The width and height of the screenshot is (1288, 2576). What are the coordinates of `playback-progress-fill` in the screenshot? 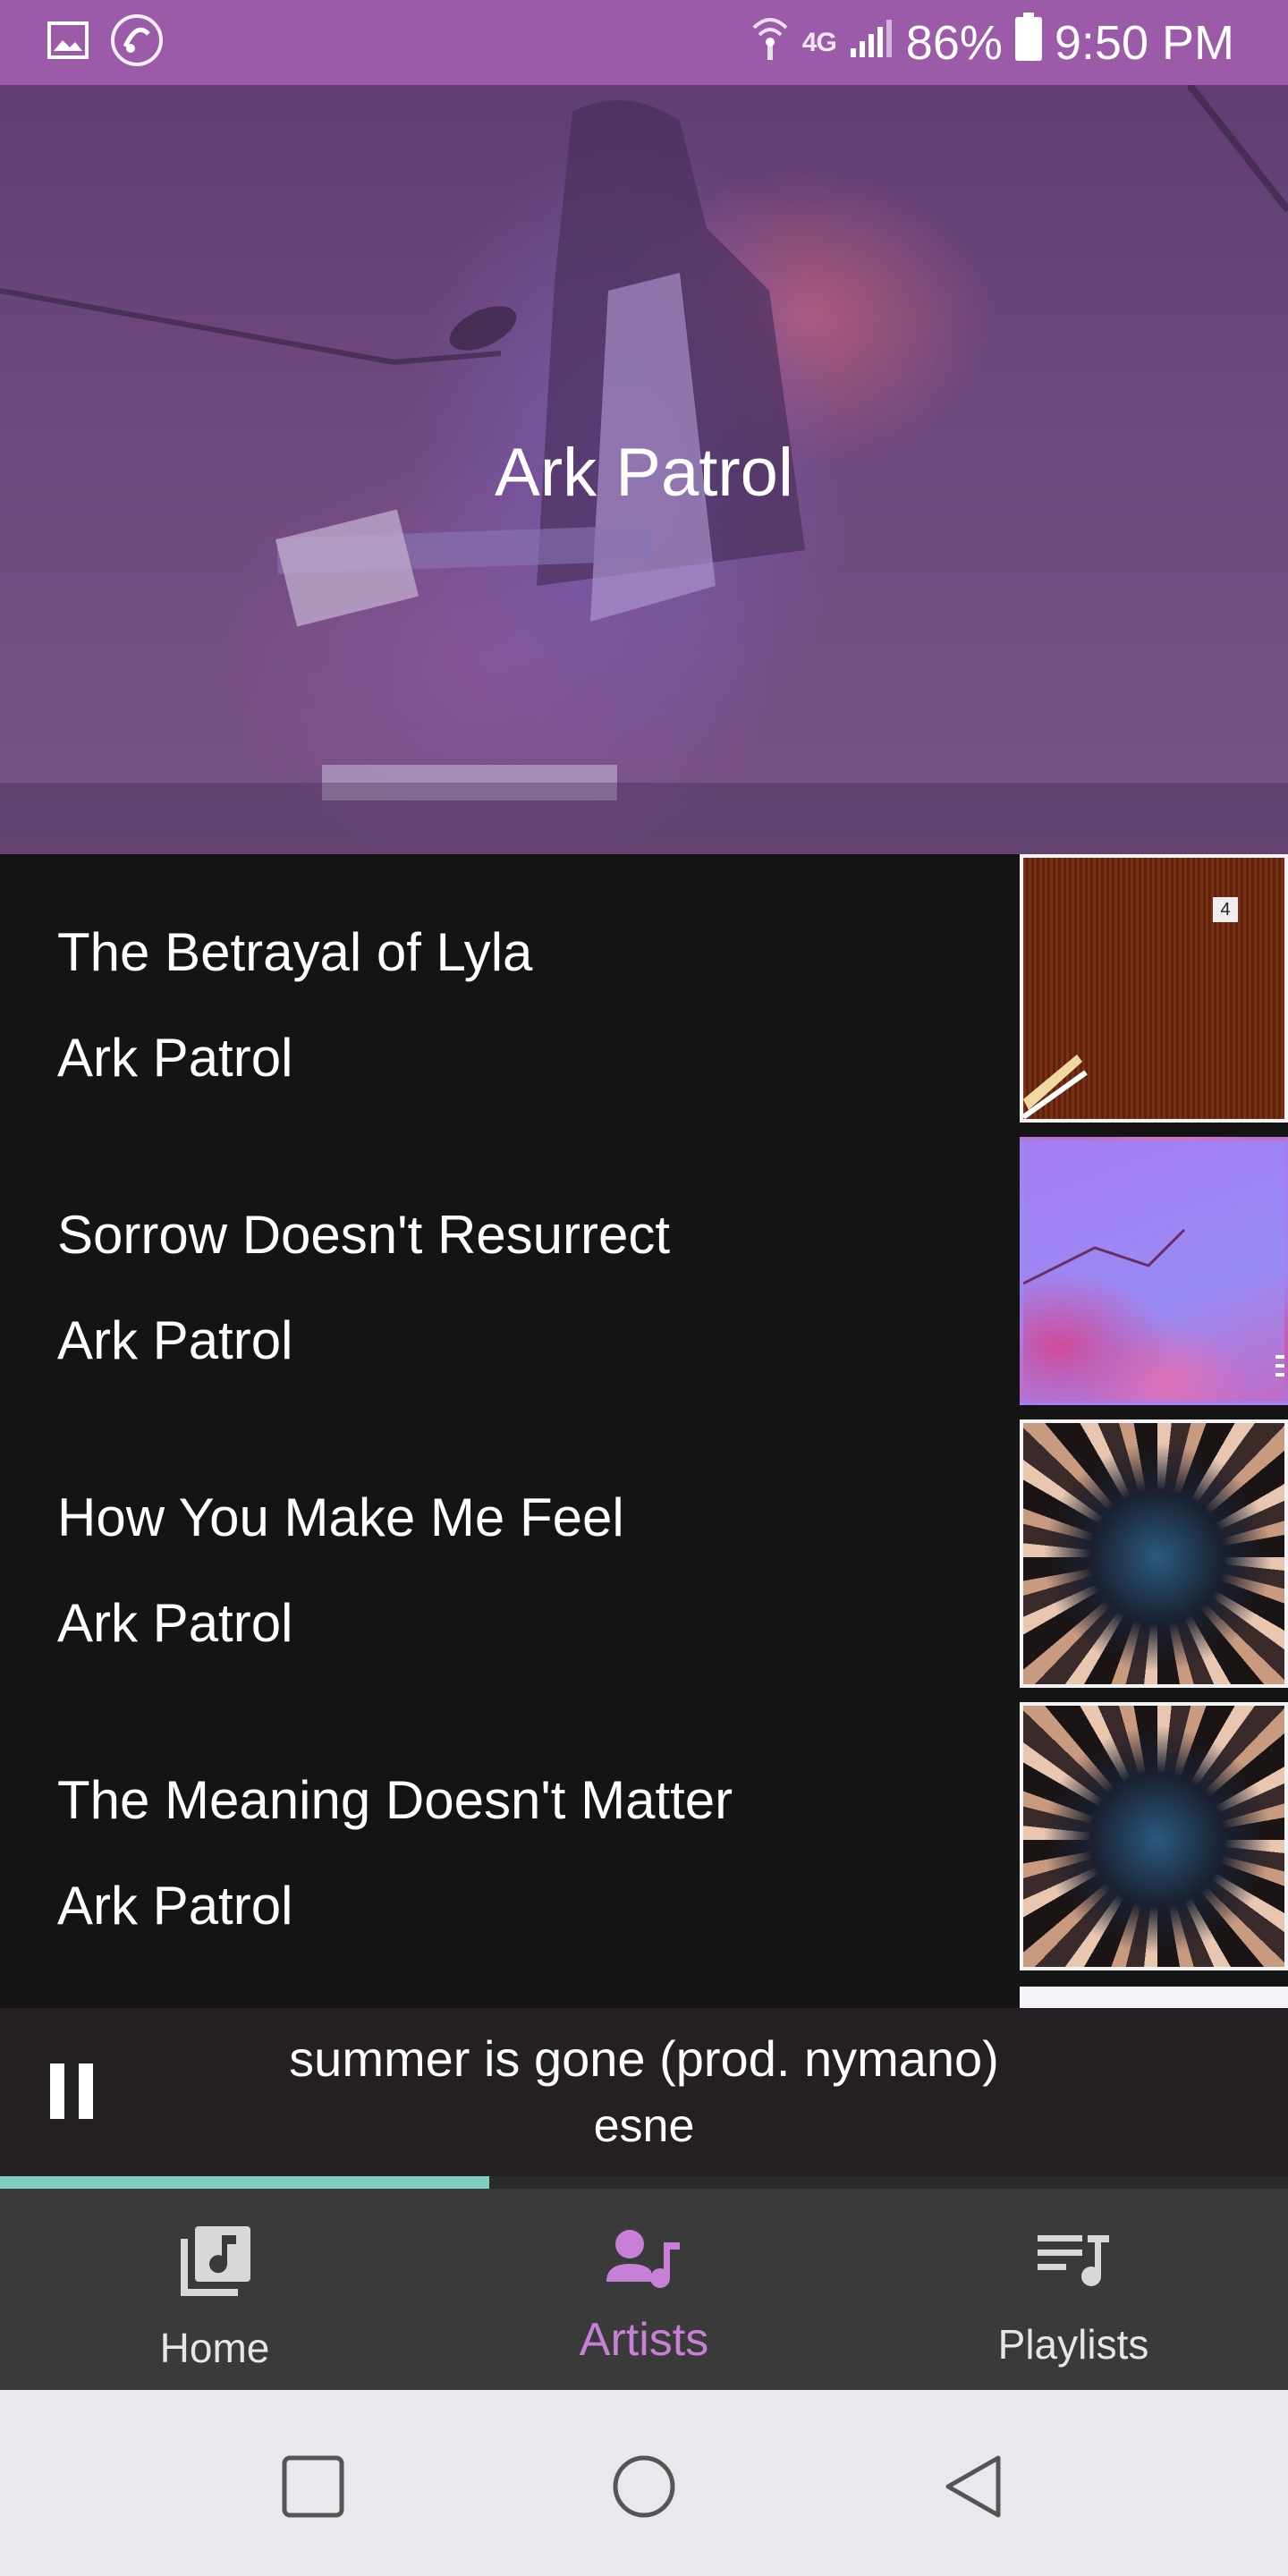 It's located at (245, 2182).